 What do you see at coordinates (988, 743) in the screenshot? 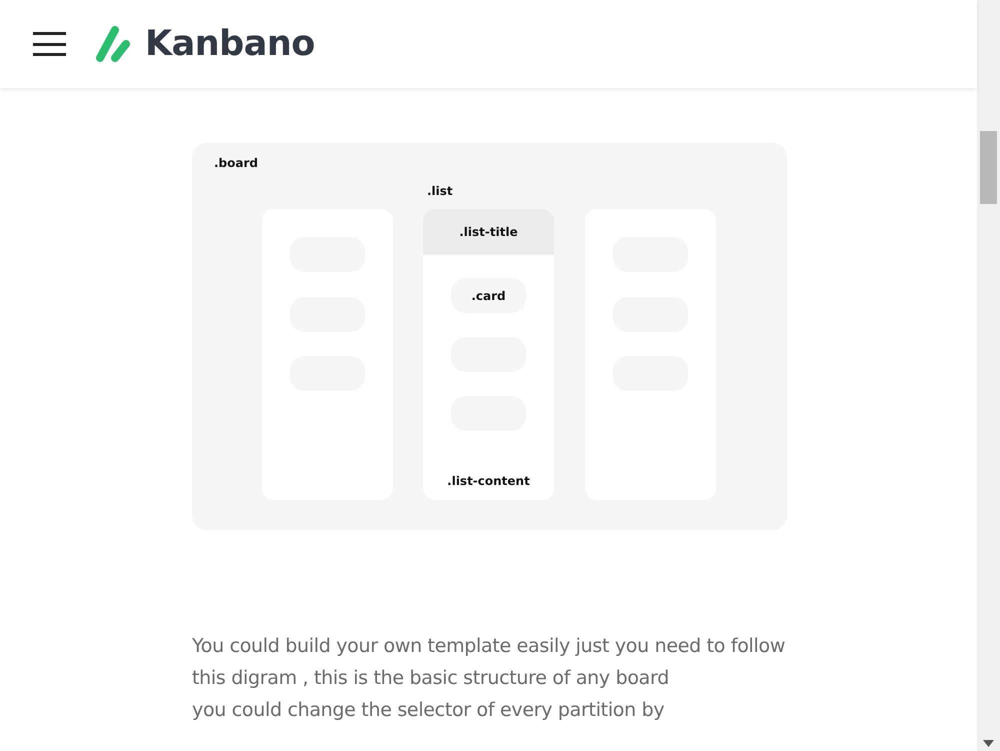
I see `scroll-down-icon` at bounding box center [988, 743].